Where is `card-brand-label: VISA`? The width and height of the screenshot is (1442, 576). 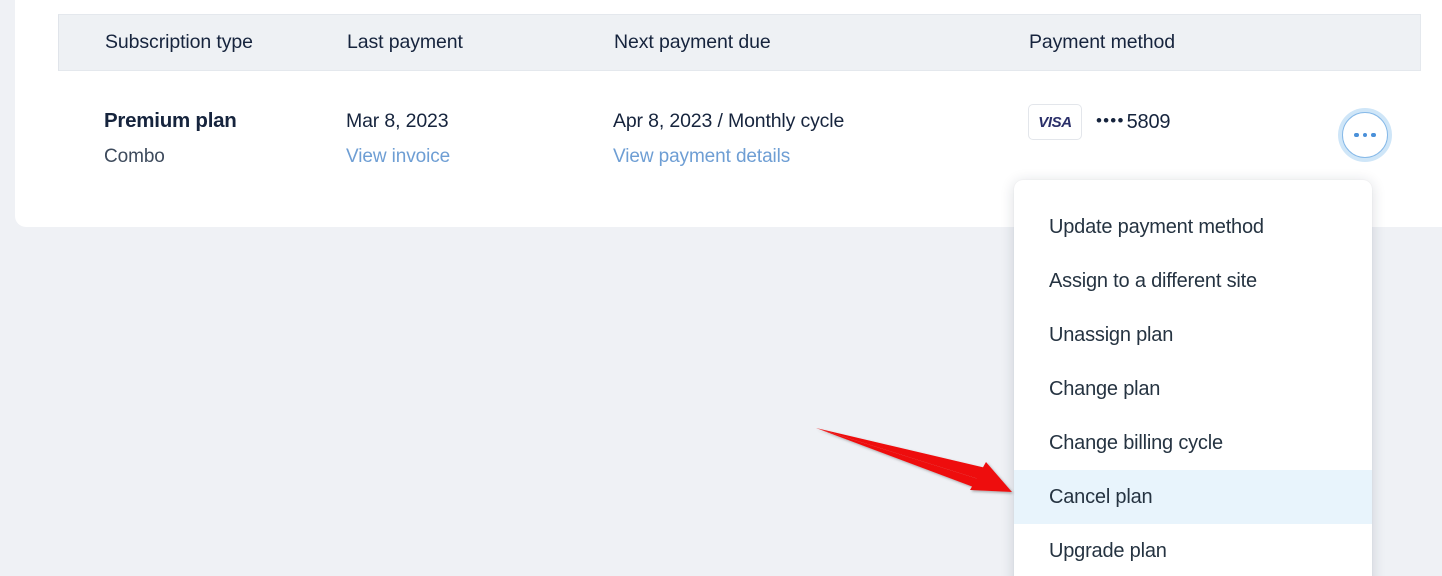 card-brand-label: VISA is located at coordinates (1055, 122).